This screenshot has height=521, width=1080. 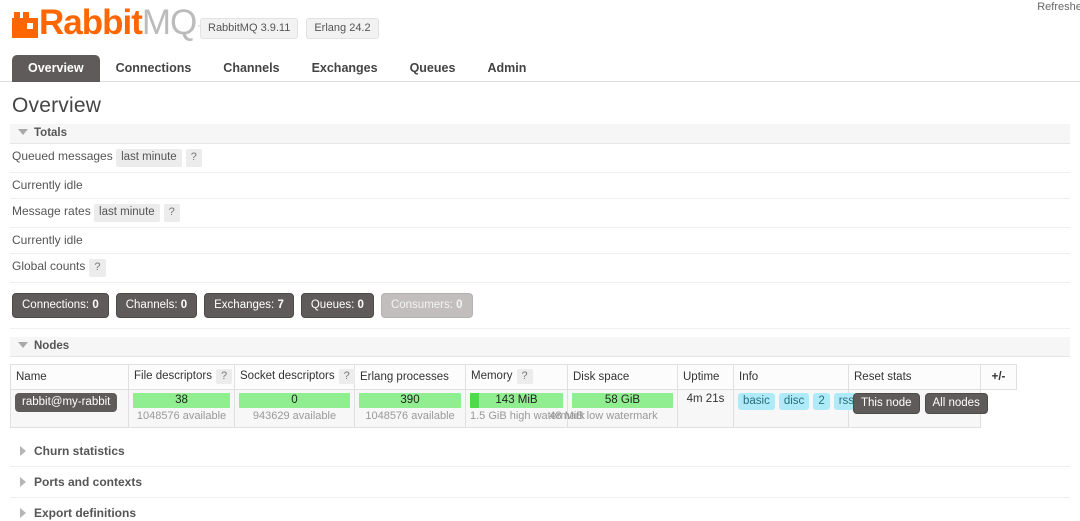 I want to click on column-label-memory: Memory, so click(x=492, y=376).